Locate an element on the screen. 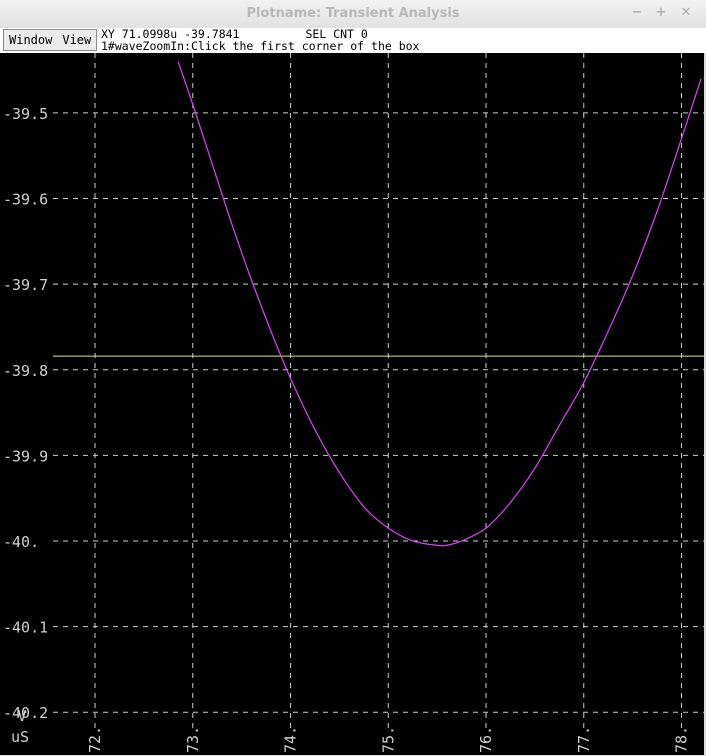  y-tick-label: -39.6 is located at coordinates (25, 200).